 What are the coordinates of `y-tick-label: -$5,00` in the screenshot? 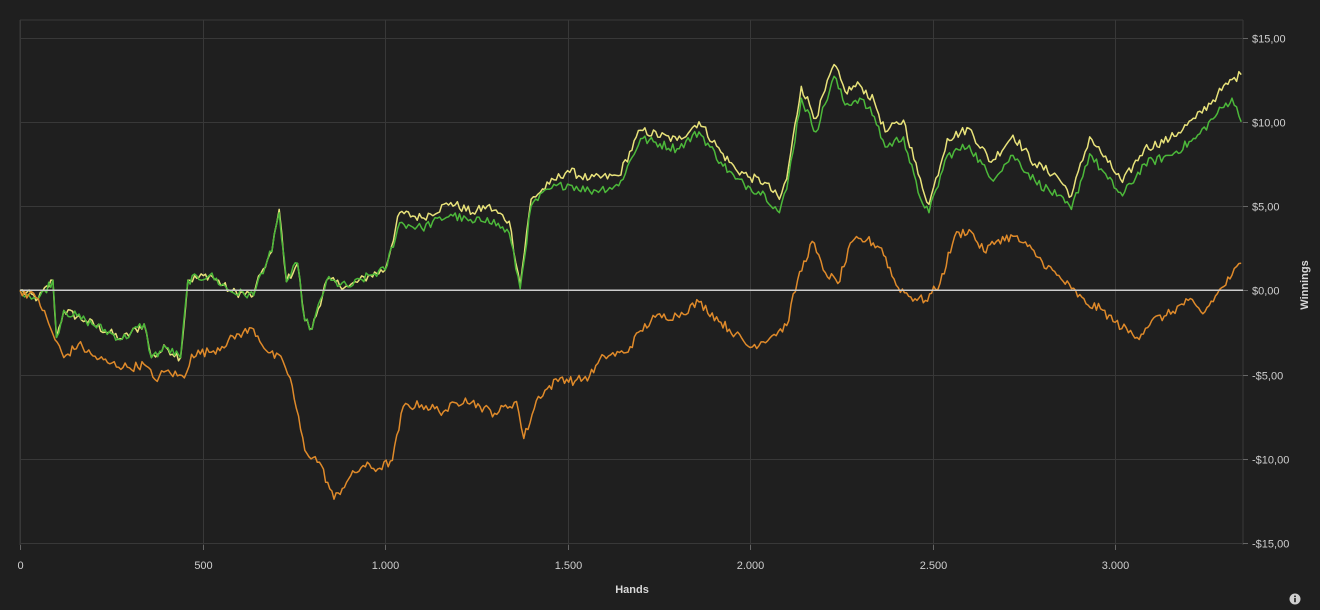 It's located at (1267, 377).